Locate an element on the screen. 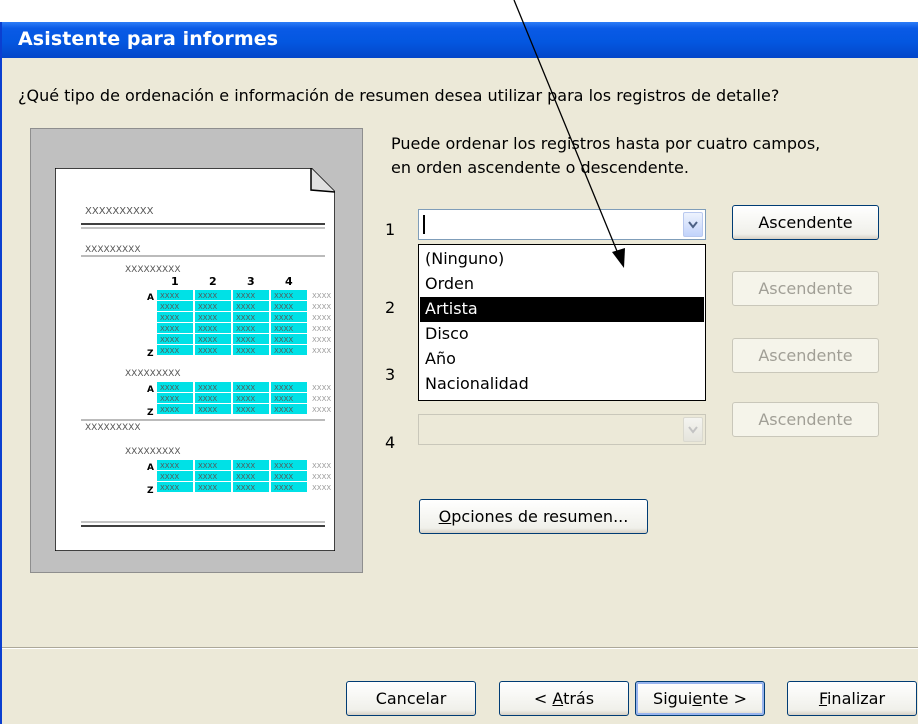 The height and width of the screenshot is (724, 918). back-button: < Atrás is located at coordinates (564, 698).